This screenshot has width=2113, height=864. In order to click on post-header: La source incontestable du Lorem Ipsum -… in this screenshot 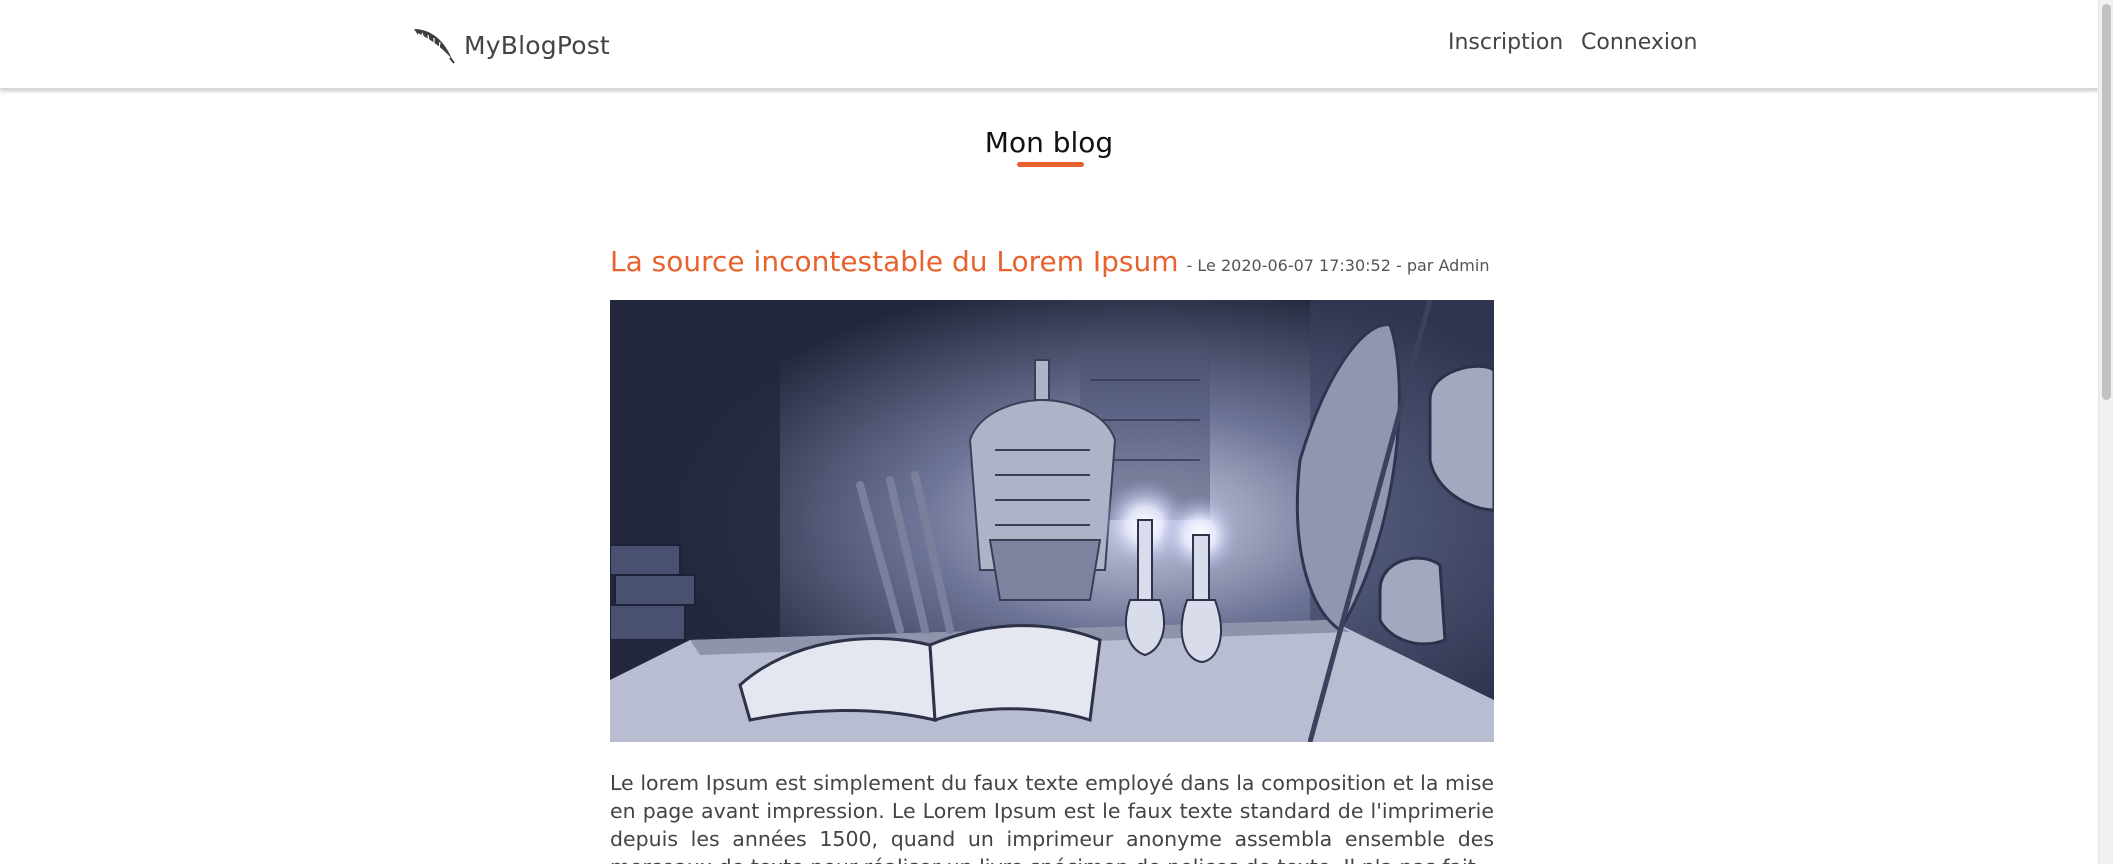, I will do `click(1052, 261)`.